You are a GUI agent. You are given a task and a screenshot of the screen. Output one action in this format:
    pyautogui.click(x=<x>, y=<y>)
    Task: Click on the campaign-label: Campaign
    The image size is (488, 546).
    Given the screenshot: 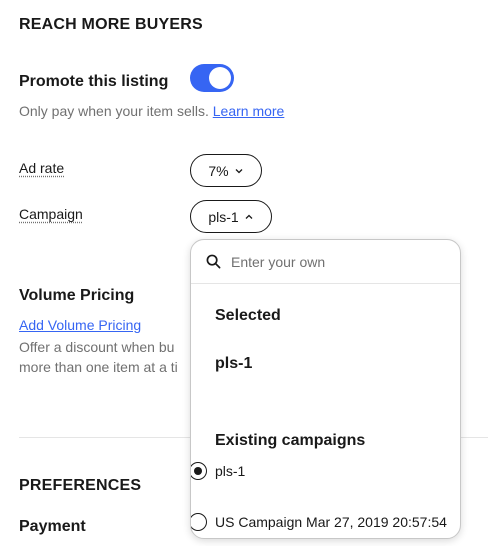 What is the action you would take?
    pyautogui.click(x=51, y=214)
    